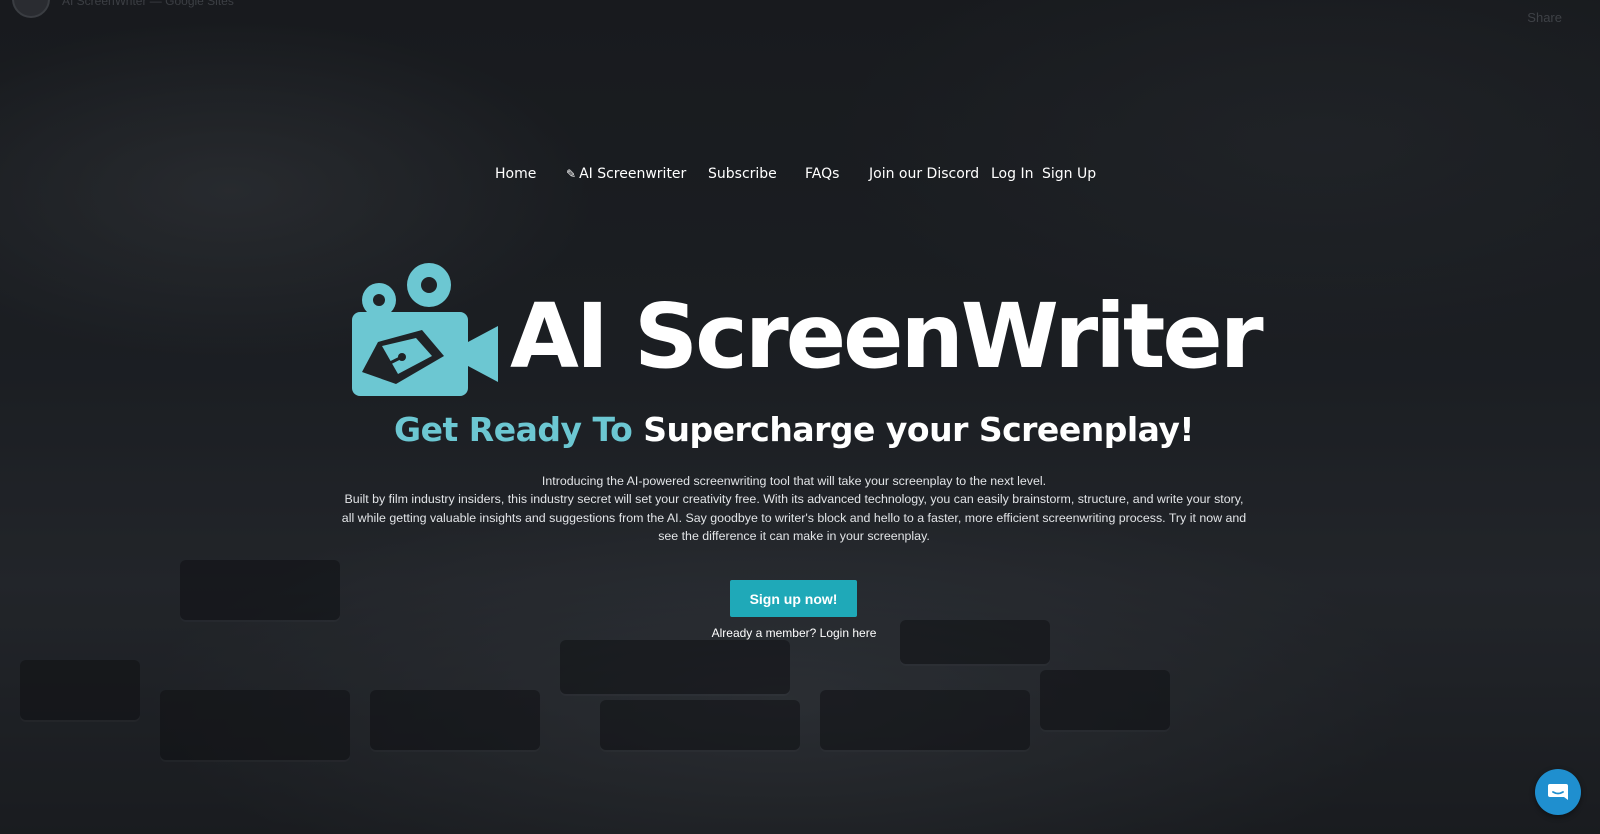  What do you see at coordinates (1544, 17) in the screenshot?
I see `share-button: Share` at bounding box center [1544, 17].